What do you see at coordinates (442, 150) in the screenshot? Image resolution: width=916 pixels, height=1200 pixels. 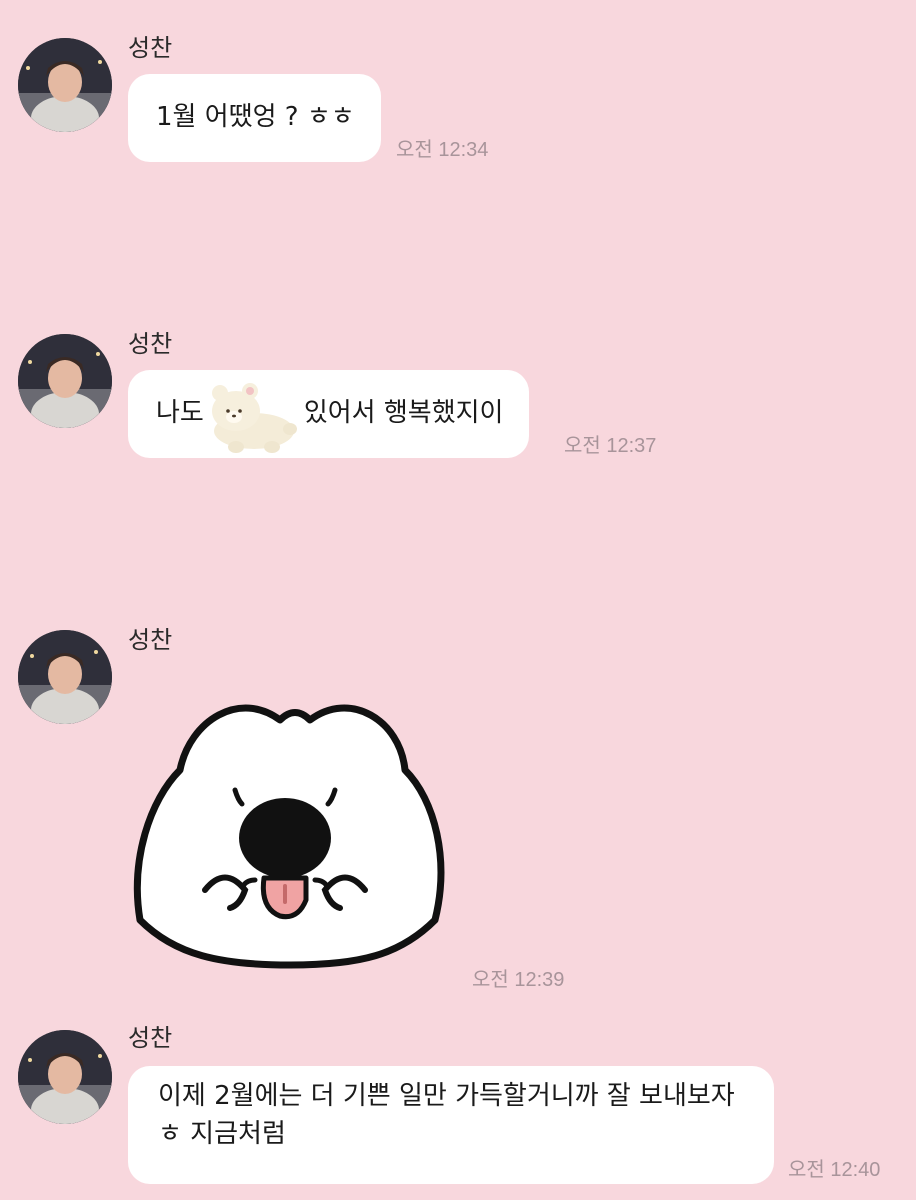 I see `message-time: 오전 12:34` at bounding box center [442, 150].